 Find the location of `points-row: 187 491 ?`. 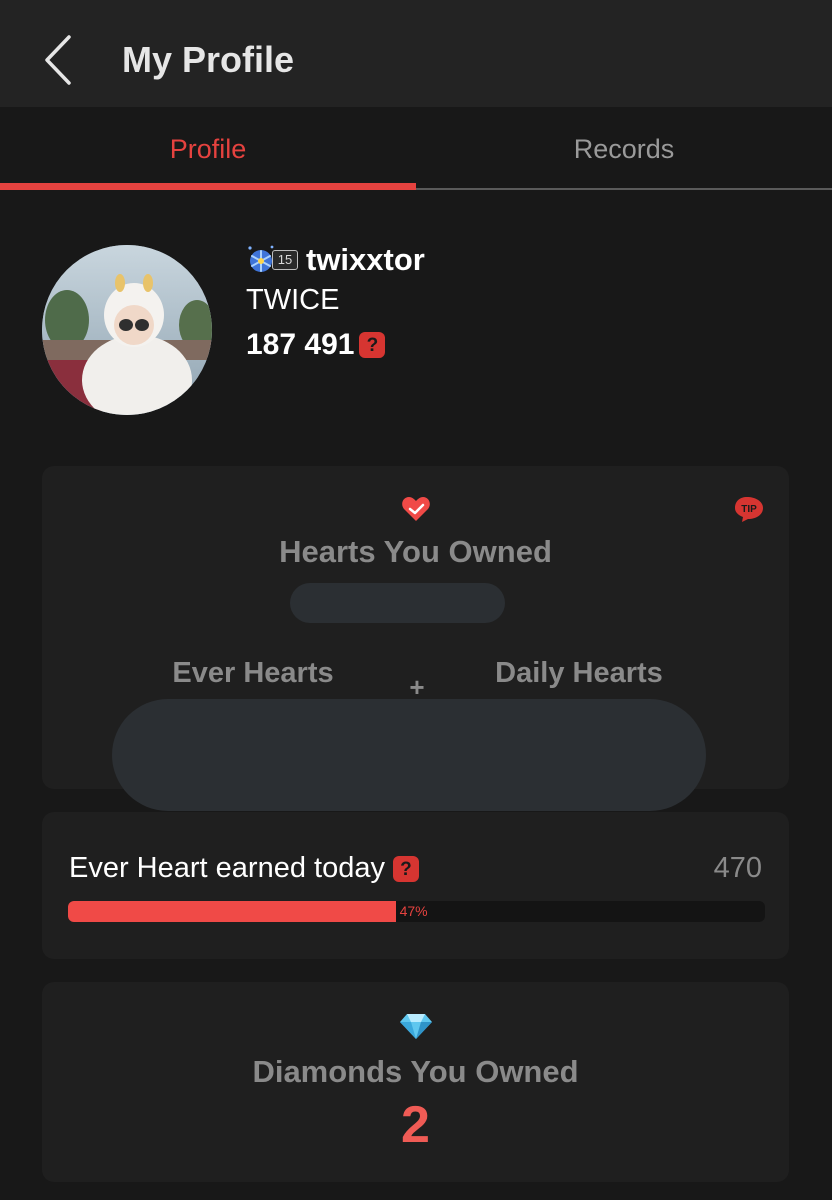

points-row: 187 491 ? is located at coordinates (316, 345).